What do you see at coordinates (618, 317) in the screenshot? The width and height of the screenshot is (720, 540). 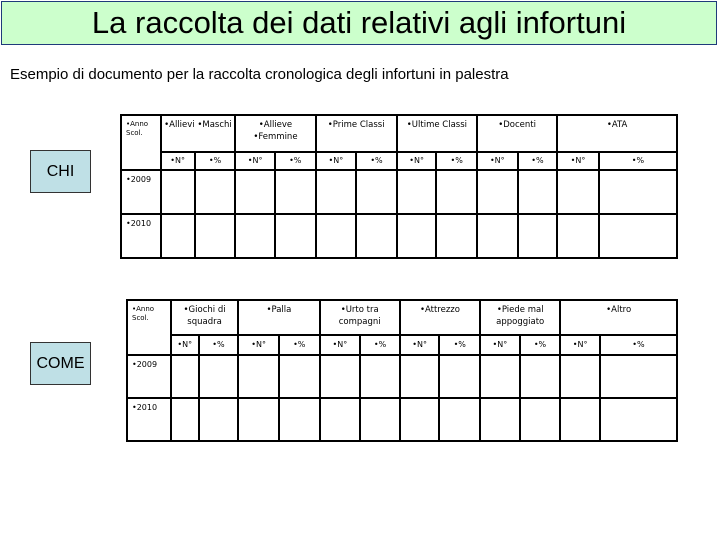 I see `group-header-altro: •Altro` at bounding box center [618, 317].